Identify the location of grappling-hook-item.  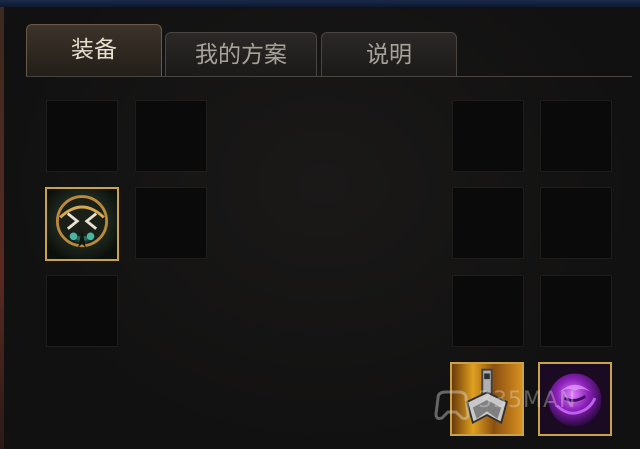
(487, 399).